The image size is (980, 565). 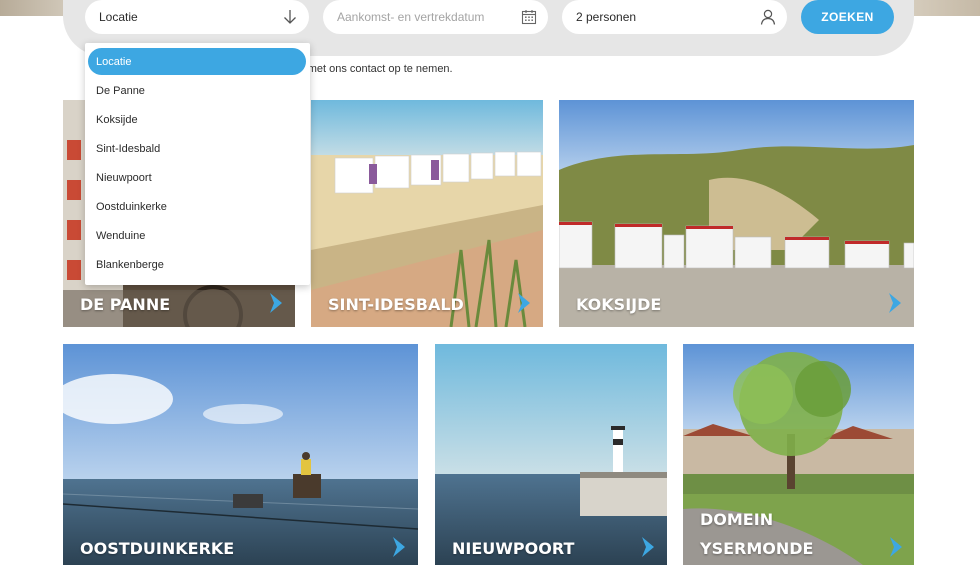 I want to click on location-option-blankenberge: Blankenberge, so click(x=197, y=264).